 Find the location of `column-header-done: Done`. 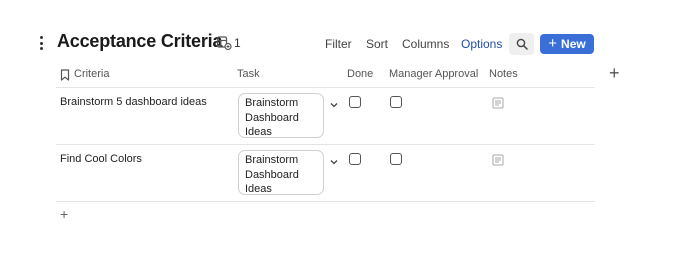

column-header-done: Done is located at coordinates (360, 74).